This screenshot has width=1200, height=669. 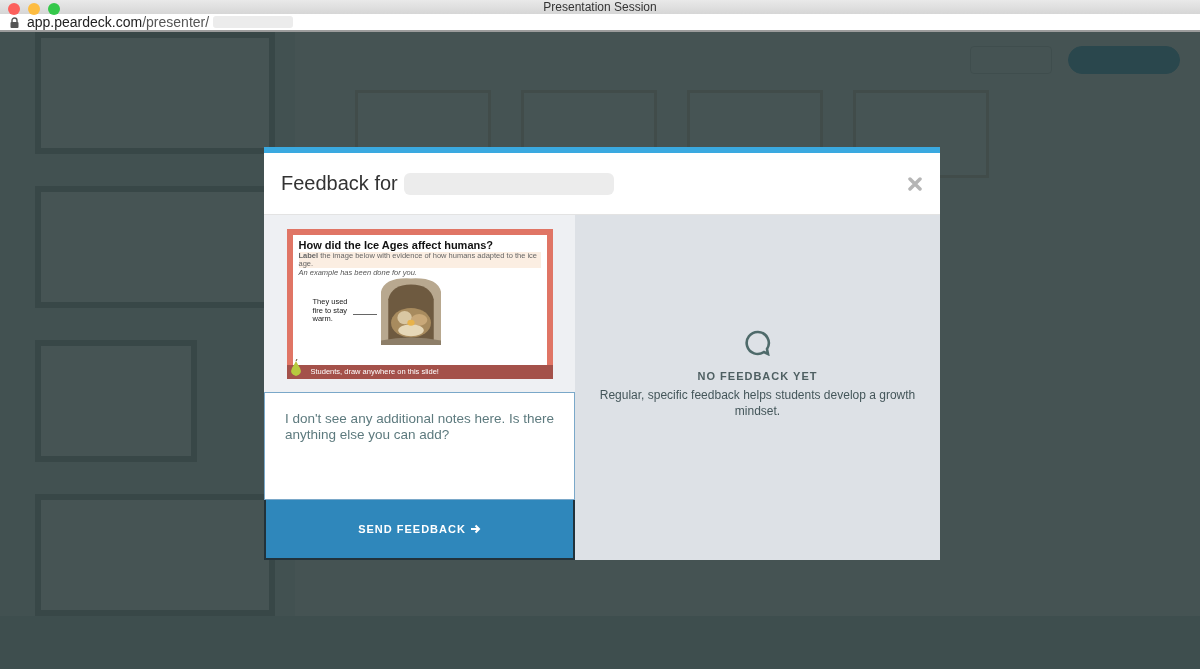 What do you see at coordinates (600, 7) in the screenshot?
I see `window-title: Presentation Session` at bounding box center [600, 7].